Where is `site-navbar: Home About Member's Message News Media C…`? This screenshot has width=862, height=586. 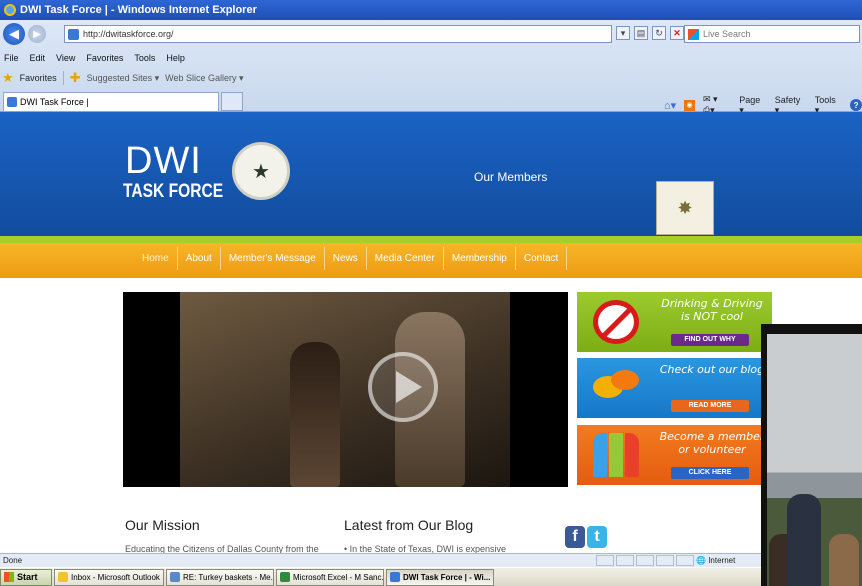 site-navbar: Home About Member's Message News Media C… is located at coordinates (431, 257).